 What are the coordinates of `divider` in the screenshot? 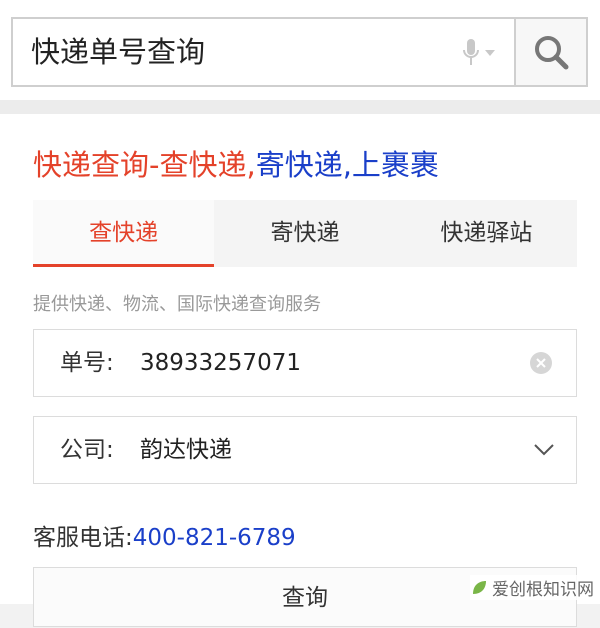 It's located at (300, 107).